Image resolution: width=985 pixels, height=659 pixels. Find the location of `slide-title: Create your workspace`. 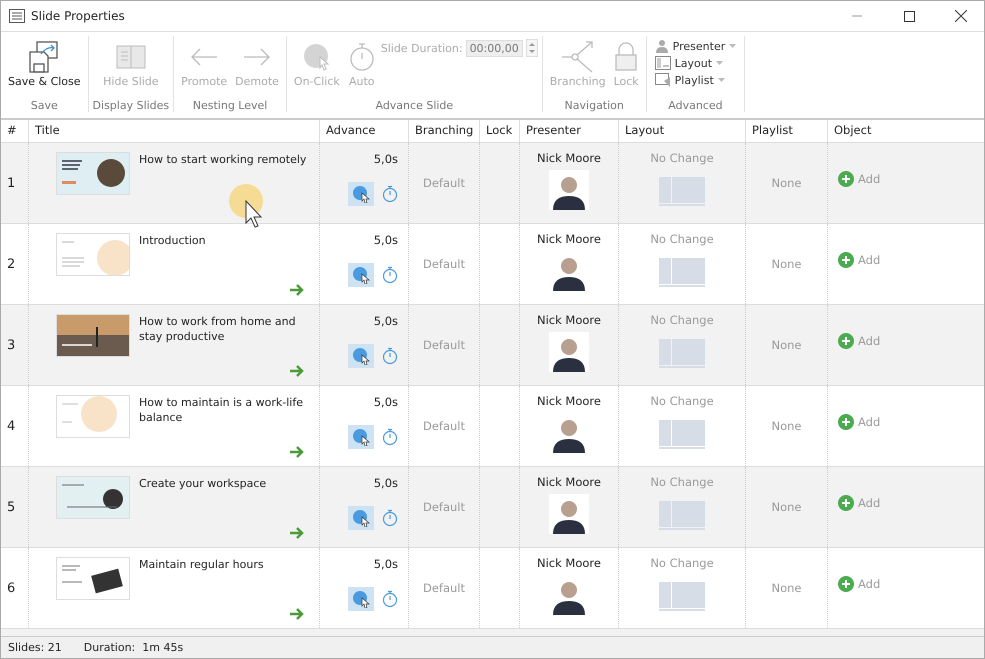

slide-title: Create your workspace is located at coordinates (228, 511).